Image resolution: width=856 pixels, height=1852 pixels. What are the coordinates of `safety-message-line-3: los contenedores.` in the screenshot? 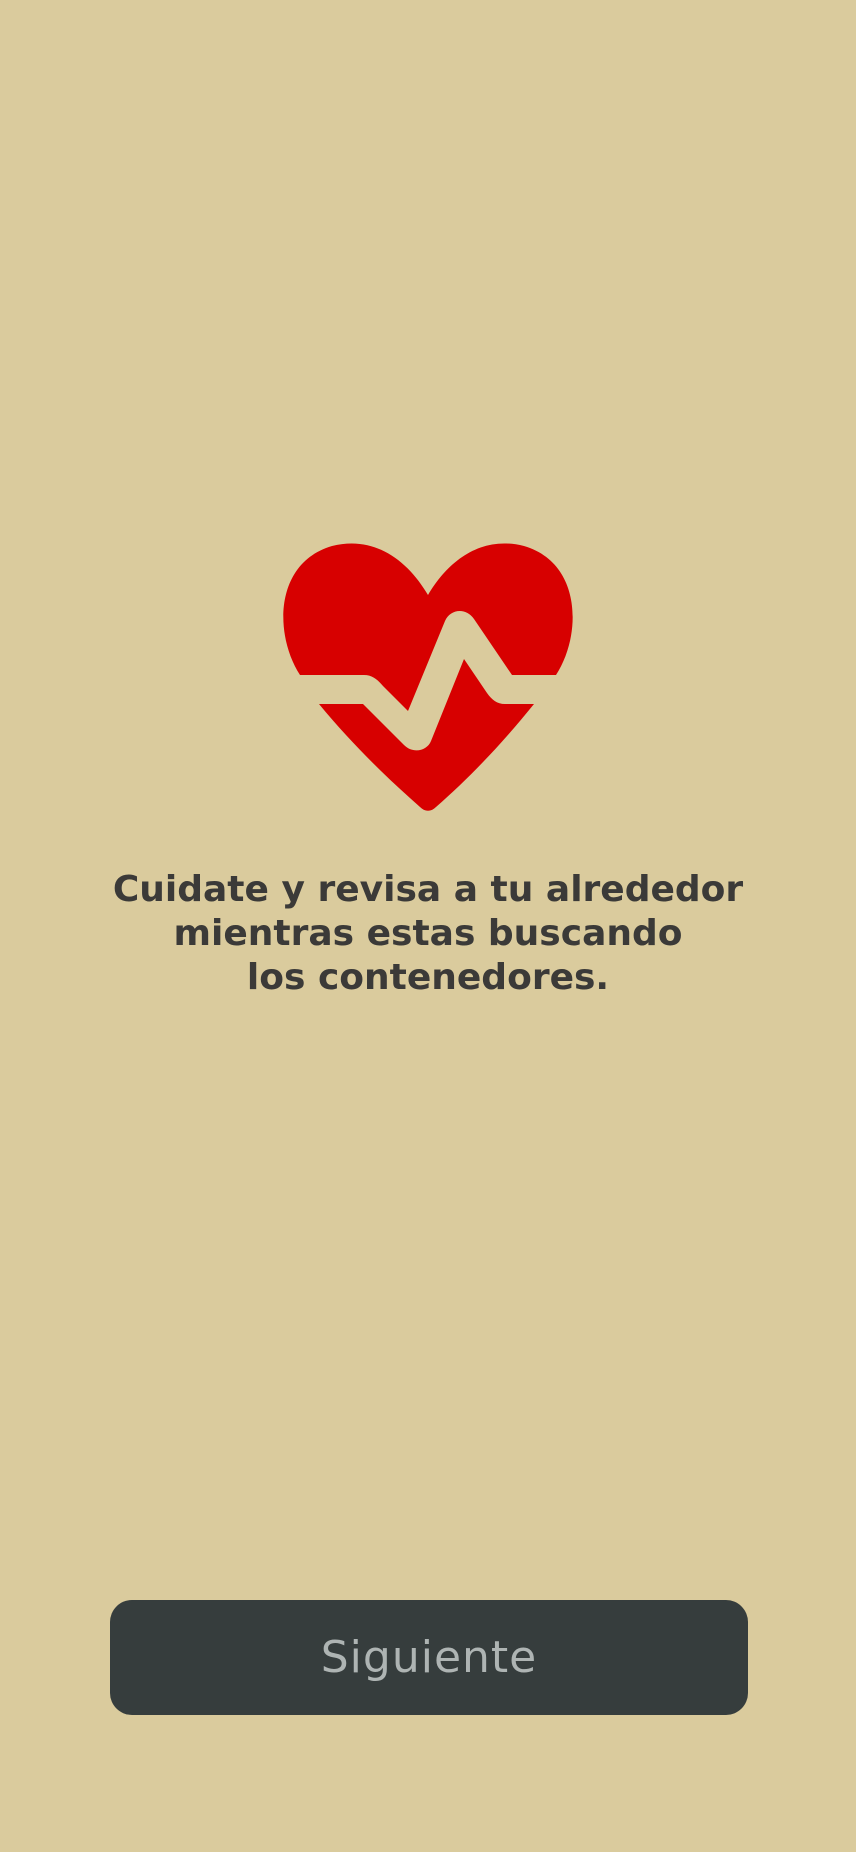 It's located at (428, 977).